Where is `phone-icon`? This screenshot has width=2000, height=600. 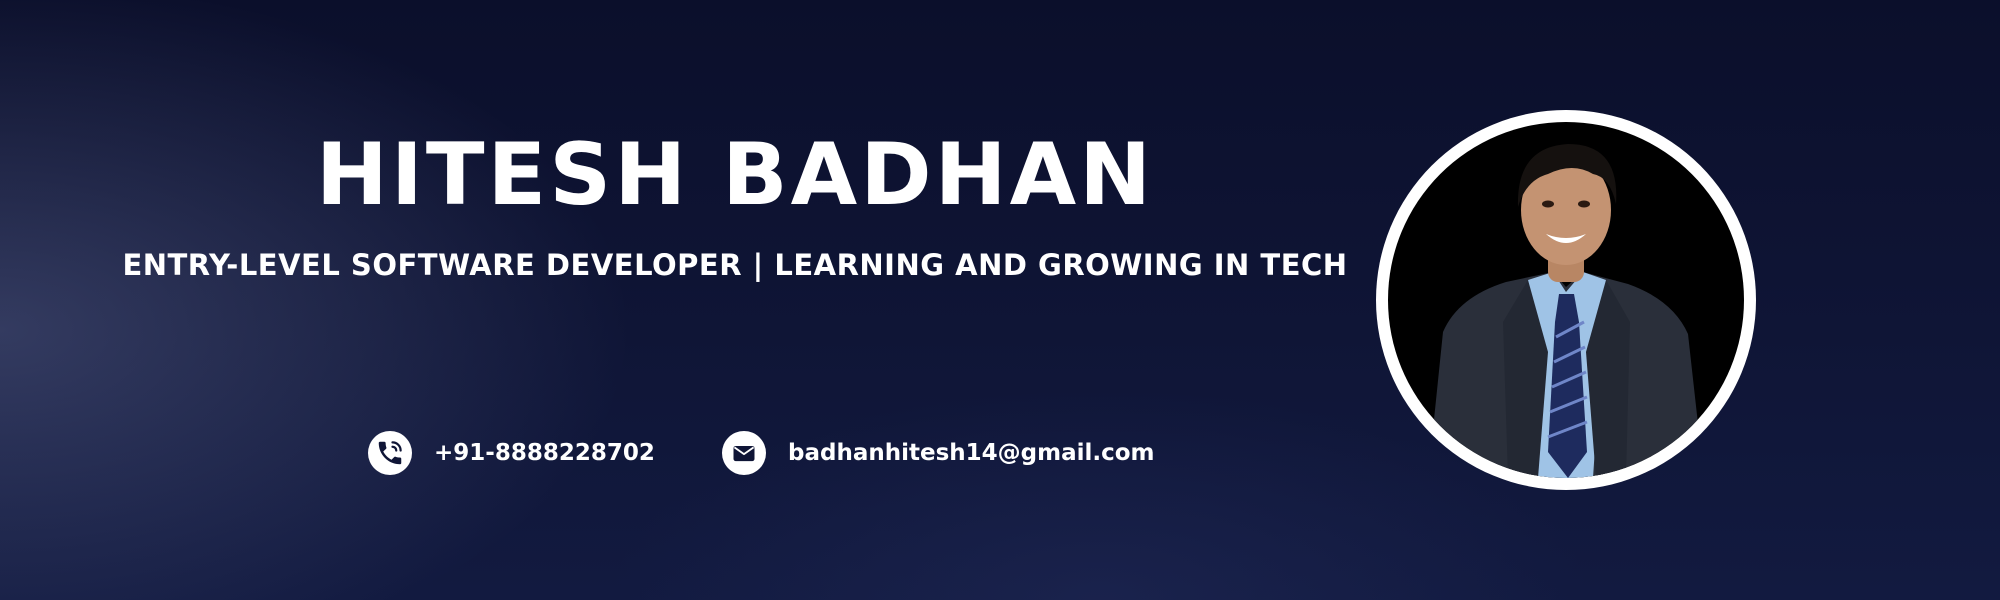 phone-icon is located at coordinates (390, 453).